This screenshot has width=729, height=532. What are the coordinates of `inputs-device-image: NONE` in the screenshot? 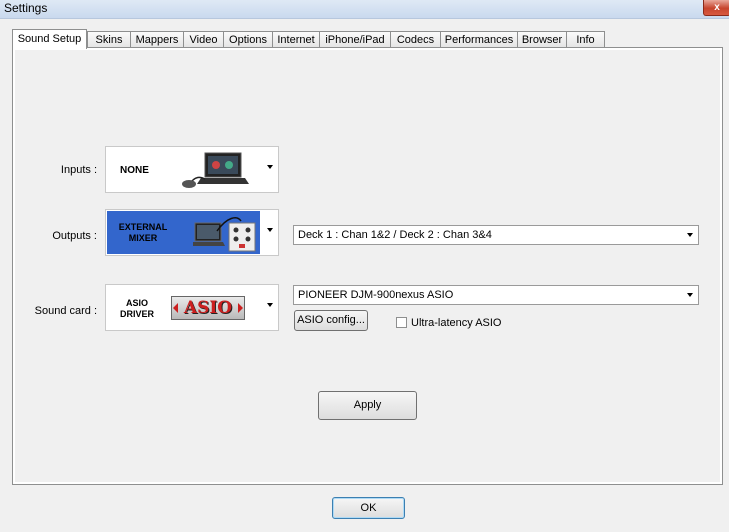 It's located at (183, 169).